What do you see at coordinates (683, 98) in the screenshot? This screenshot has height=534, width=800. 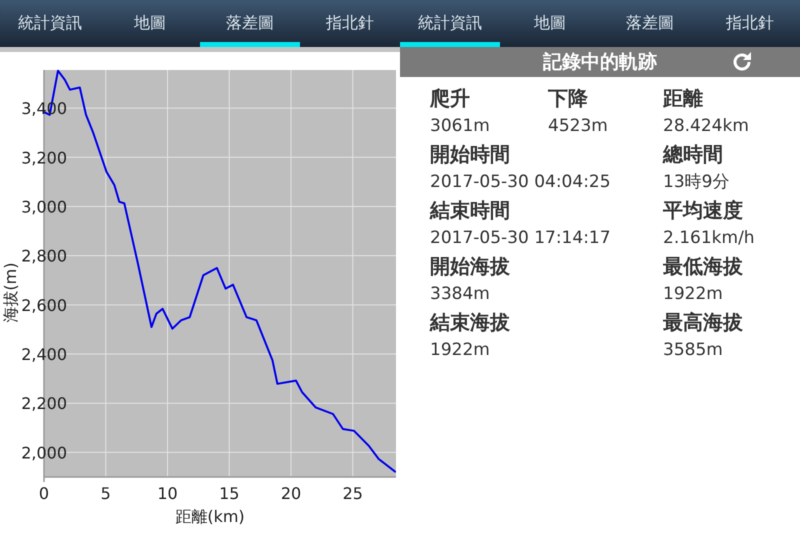 I see `stat-label: 距離` at bounding box center [683, 98].